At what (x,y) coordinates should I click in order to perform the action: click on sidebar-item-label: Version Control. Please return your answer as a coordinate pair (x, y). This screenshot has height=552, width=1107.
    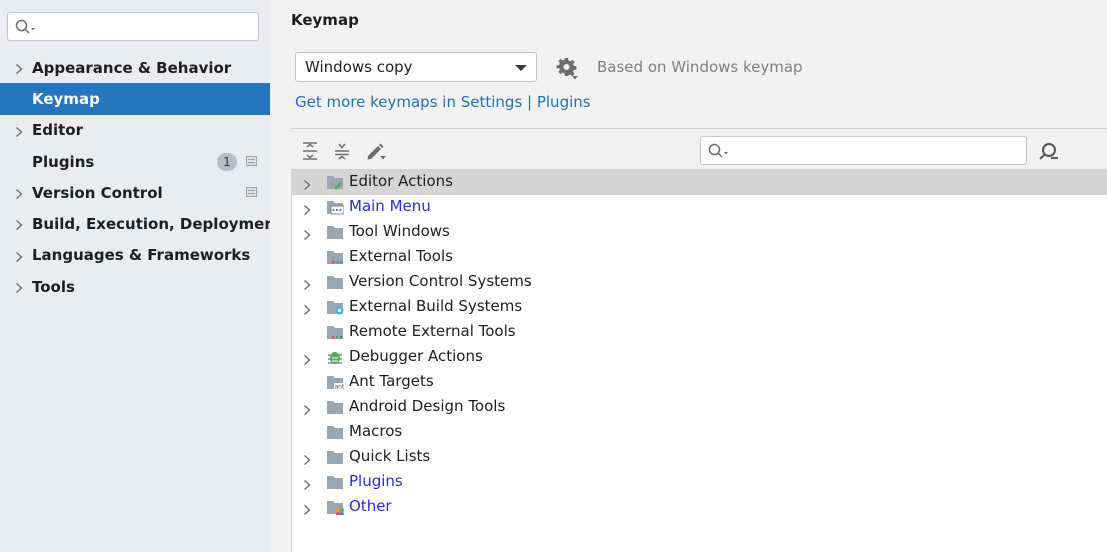
    Looking at the image, I should click on (97, 192).